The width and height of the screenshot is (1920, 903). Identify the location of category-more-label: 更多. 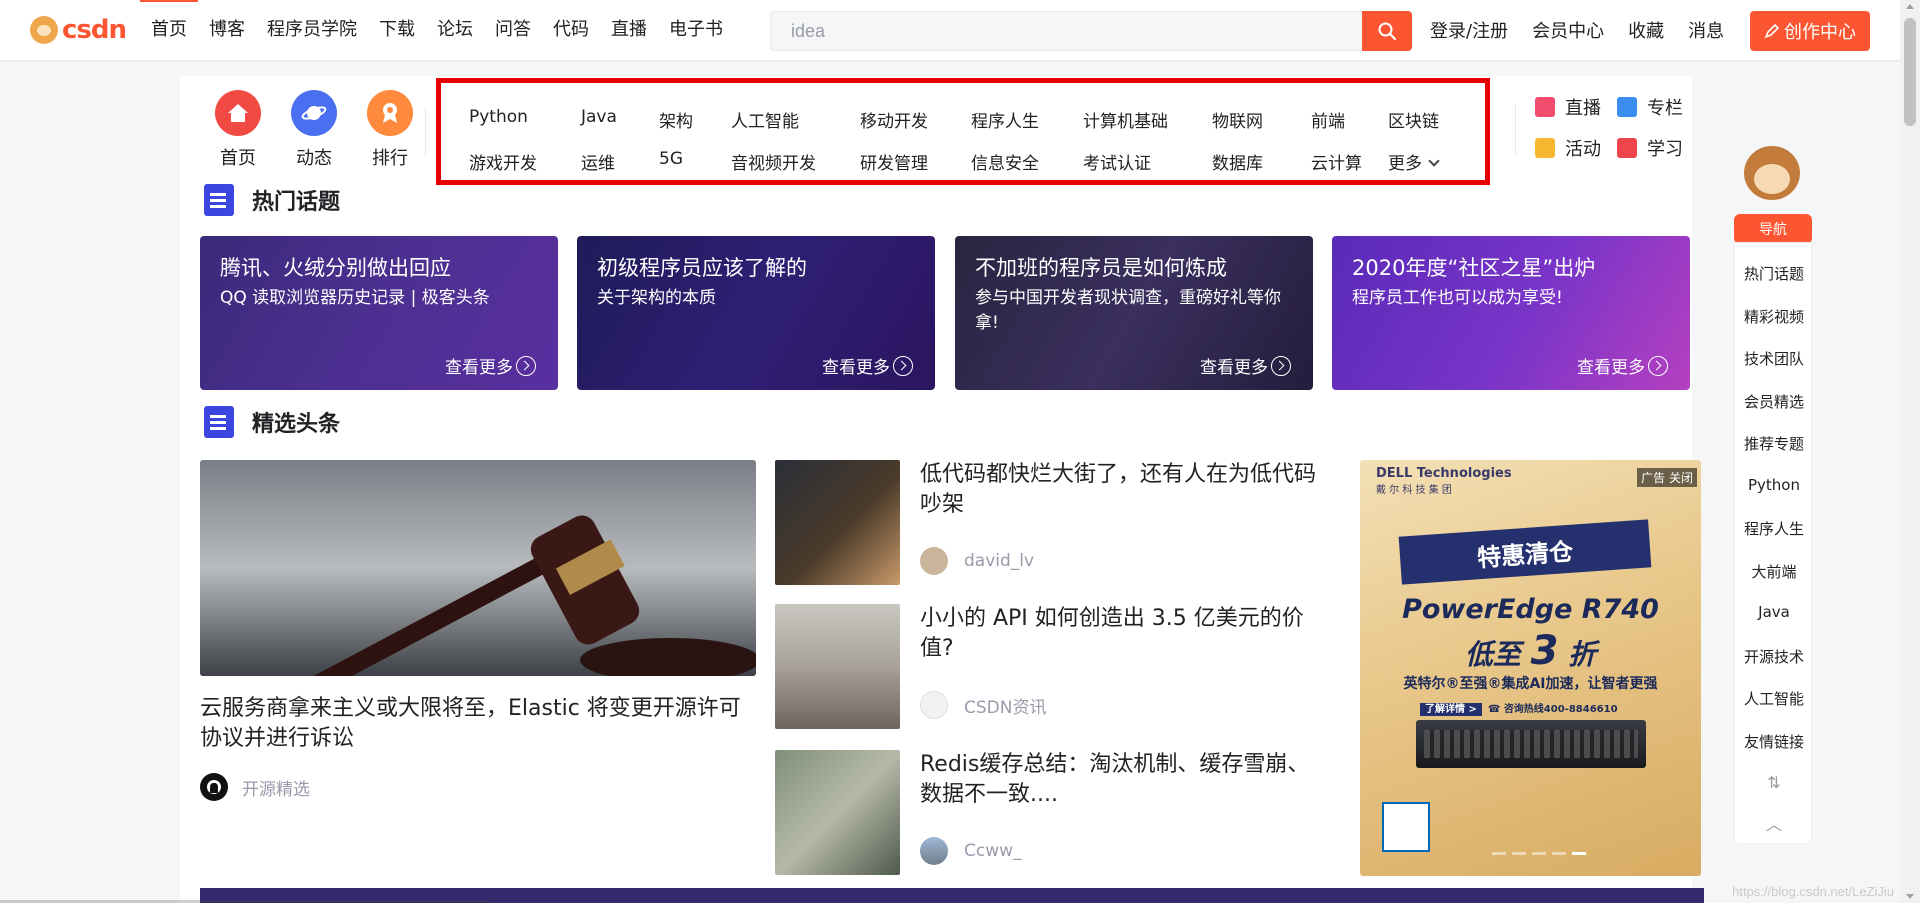
(1405, 164).